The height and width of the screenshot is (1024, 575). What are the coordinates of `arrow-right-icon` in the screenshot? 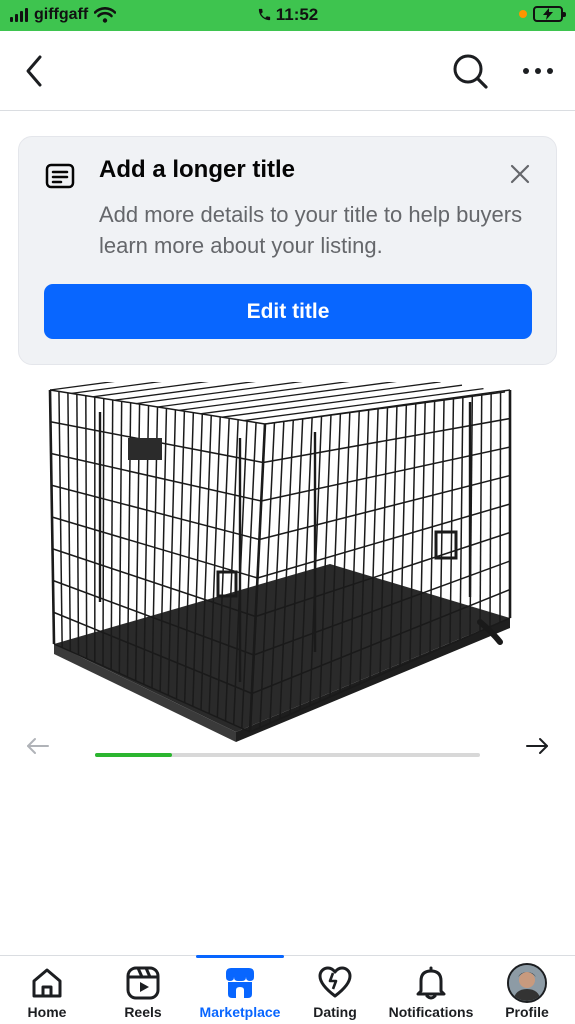 It's located at (537, 746).